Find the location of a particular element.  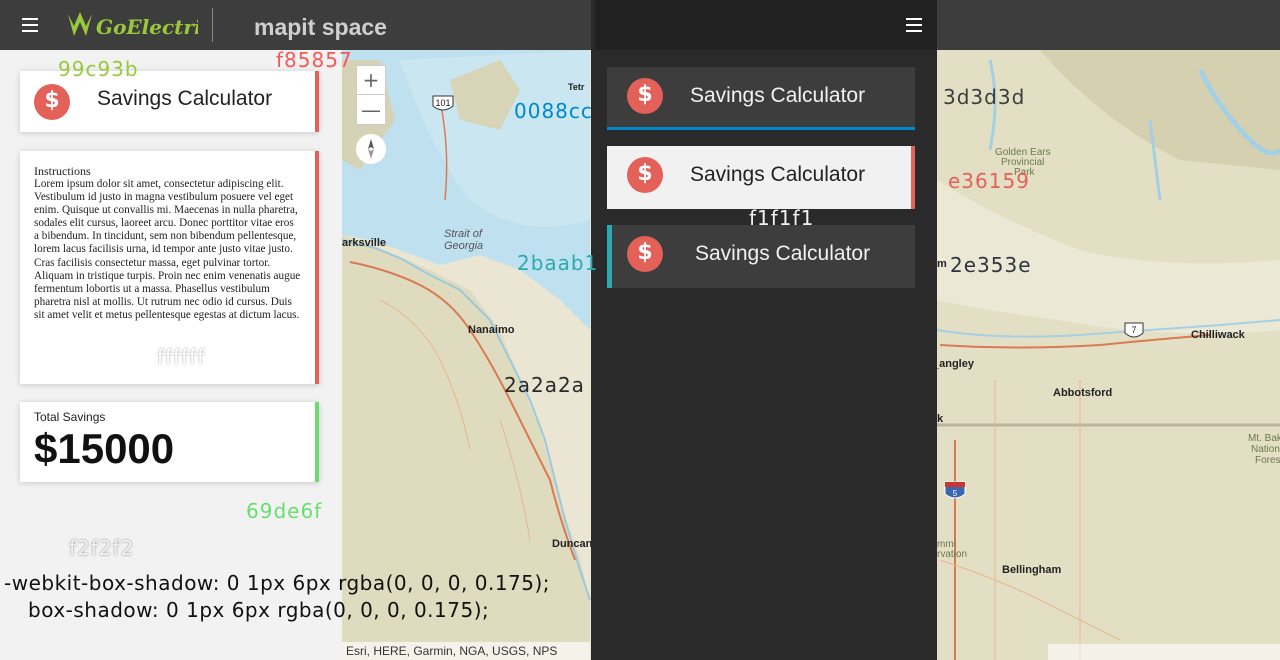

zoom-out-button: — is located at coordinates (371, 110).